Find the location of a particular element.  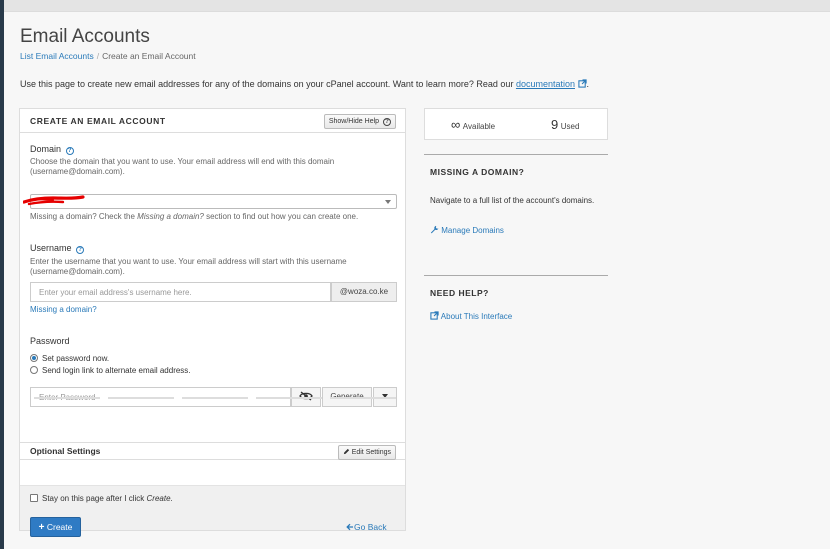

create-label: Create is located at coordinates (59, 527).